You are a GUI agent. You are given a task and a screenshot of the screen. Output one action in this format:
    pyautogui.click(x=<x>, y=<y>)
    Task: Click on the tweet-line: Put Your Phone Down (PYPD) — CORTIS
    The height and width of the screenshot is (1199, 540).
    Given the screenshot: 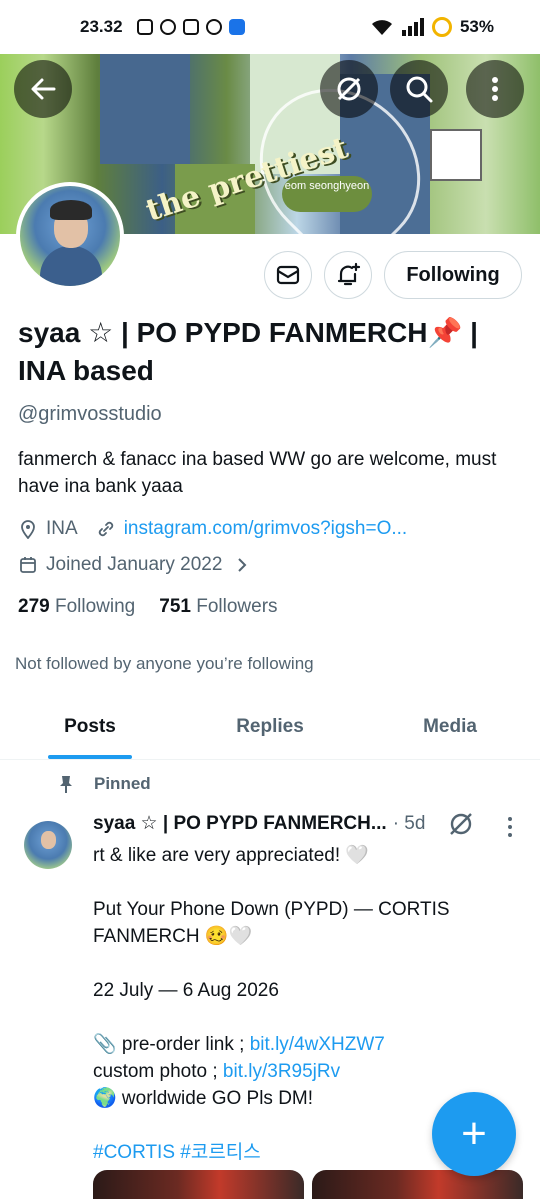 What is the action you would take?
    pyautogui.click(x=271, y=909)
    